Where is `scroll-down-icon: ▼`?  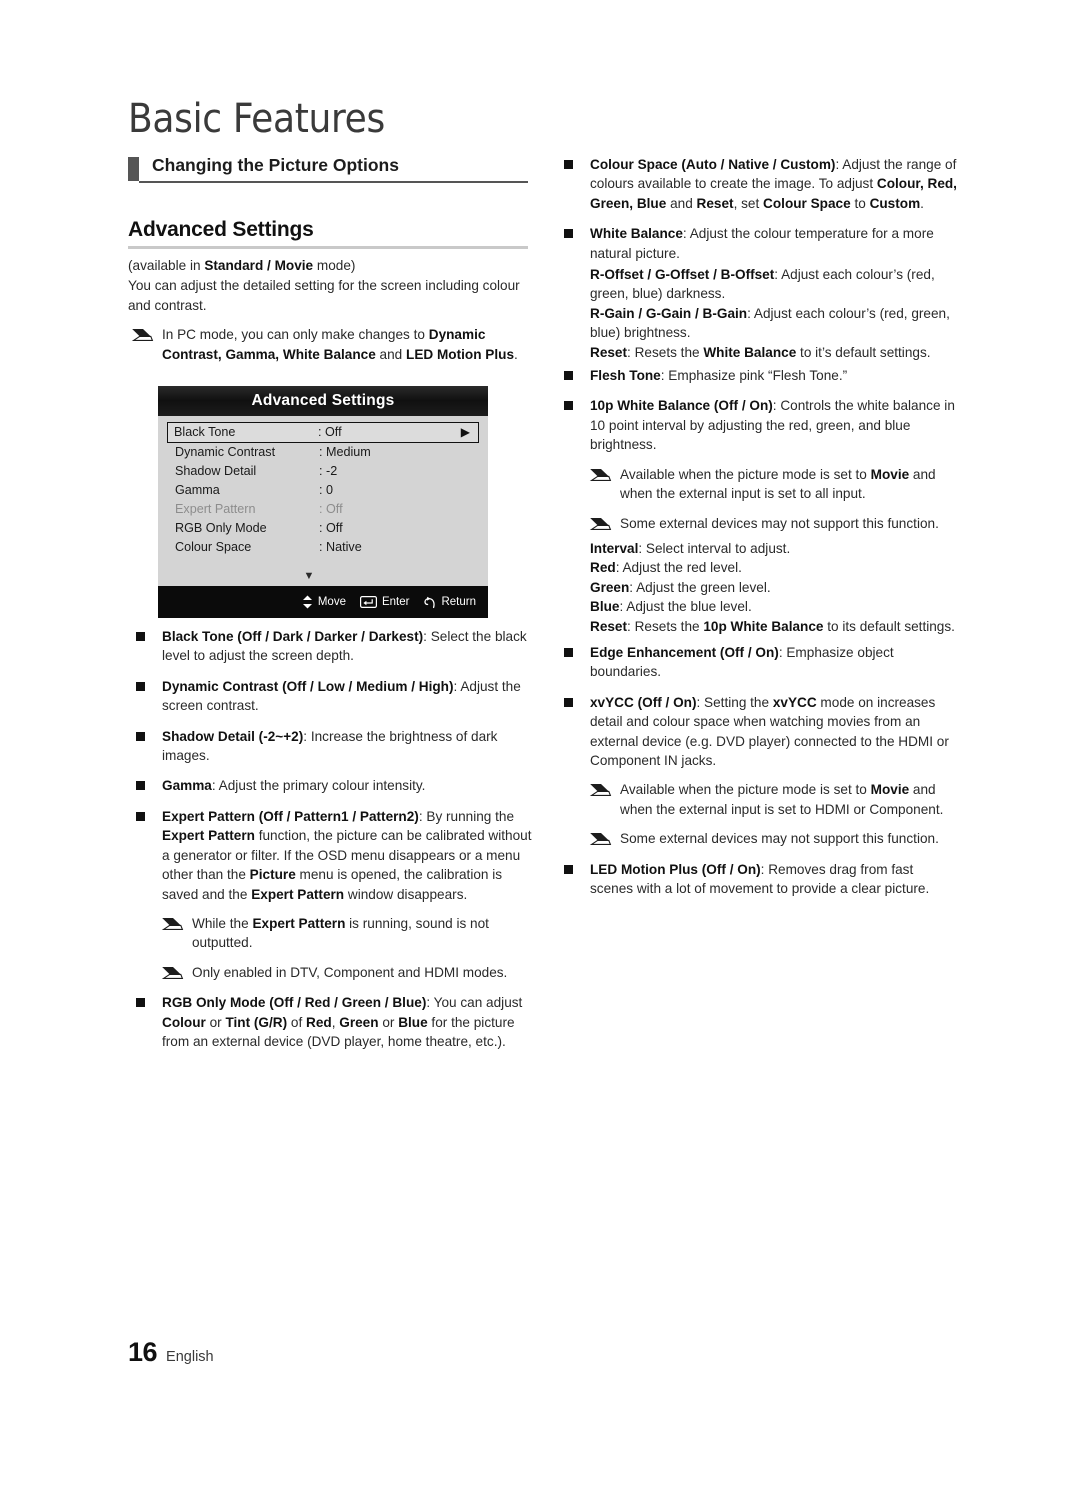 scroll-down-icon: ▼ is located at coordinates (309, 576).